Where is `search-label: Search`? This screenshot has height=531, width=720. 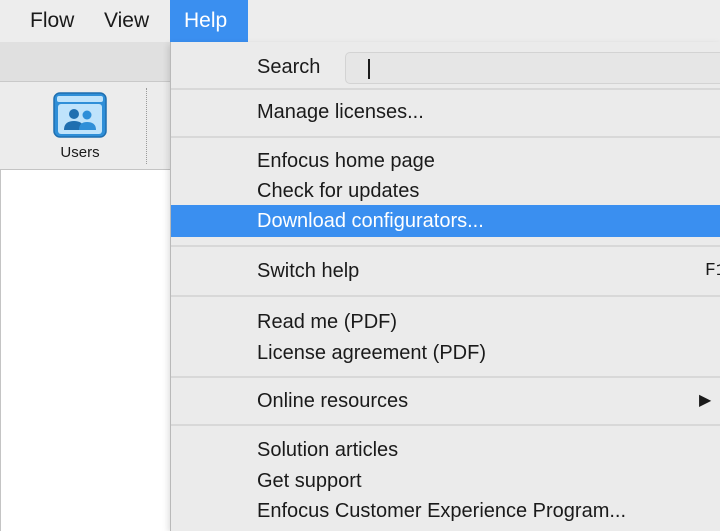 search-label: Search is located at coordinates (289, 67).